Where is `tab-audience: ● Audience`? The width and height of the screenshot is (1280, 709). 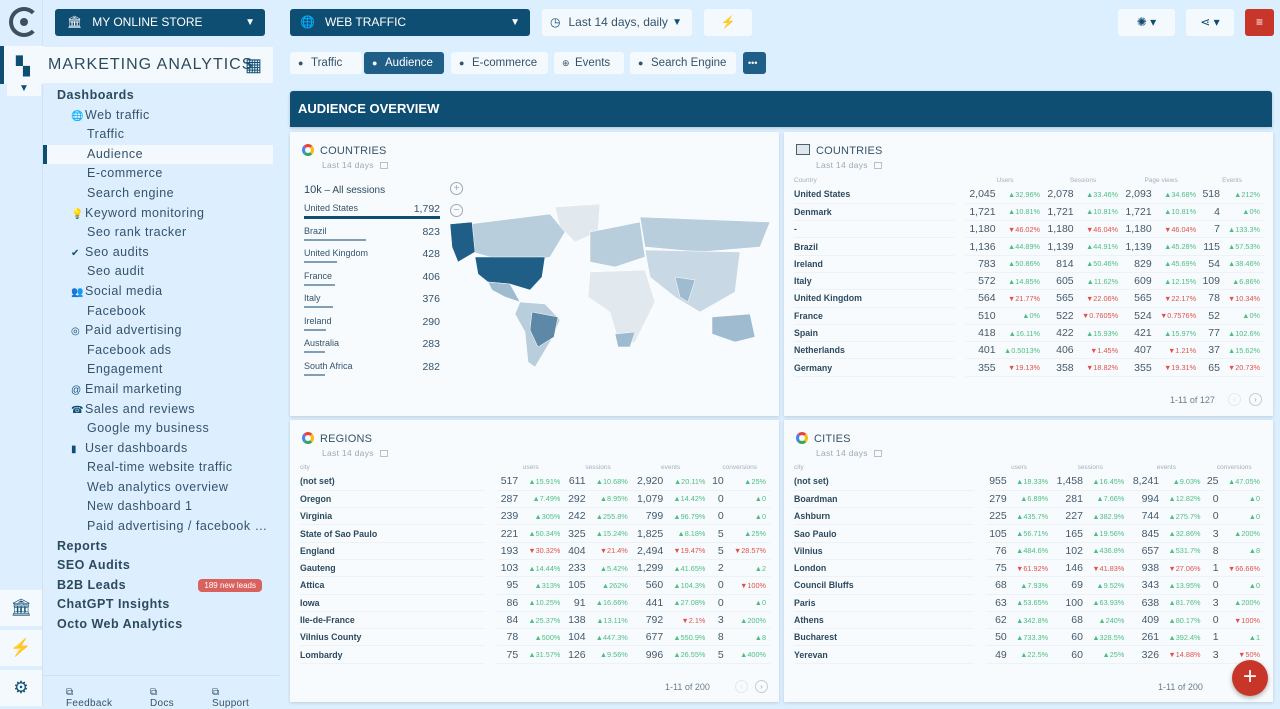
tab-audience: ● Audience is located at coordinates (404, 63).